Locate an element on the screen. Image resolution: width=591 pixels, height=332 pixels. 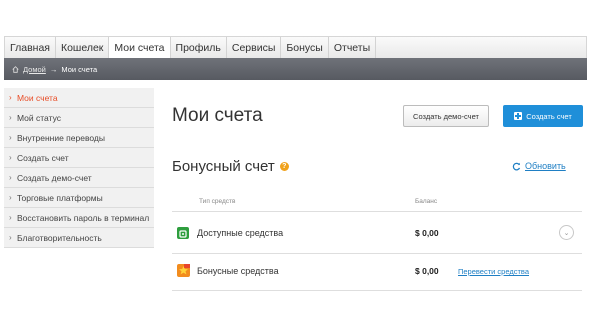
home-icon is located at coordinates (15, 69).